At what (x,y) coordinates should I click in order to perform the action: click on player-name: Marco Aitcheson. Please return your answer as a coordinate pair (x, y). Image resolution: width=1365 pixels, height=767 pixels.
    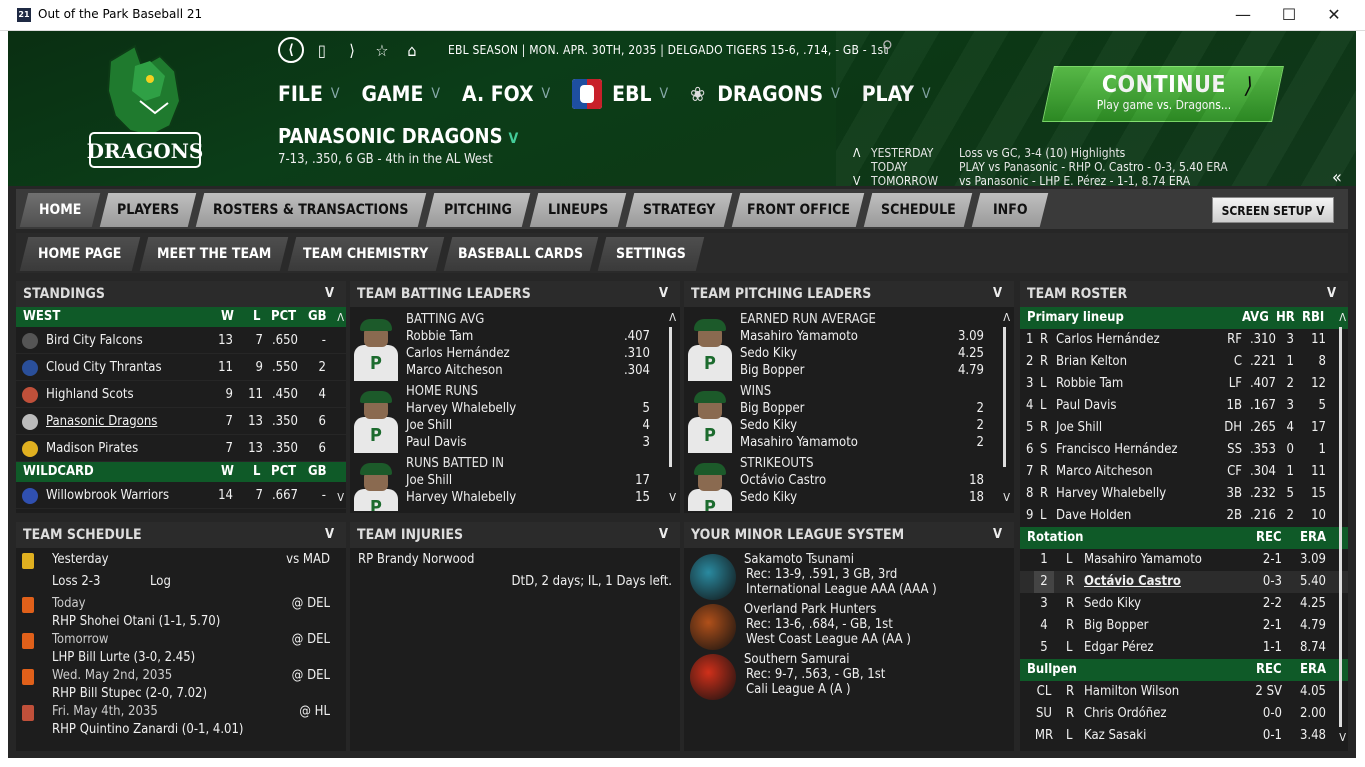
    Looking at the image, I should click on (1104, 472).